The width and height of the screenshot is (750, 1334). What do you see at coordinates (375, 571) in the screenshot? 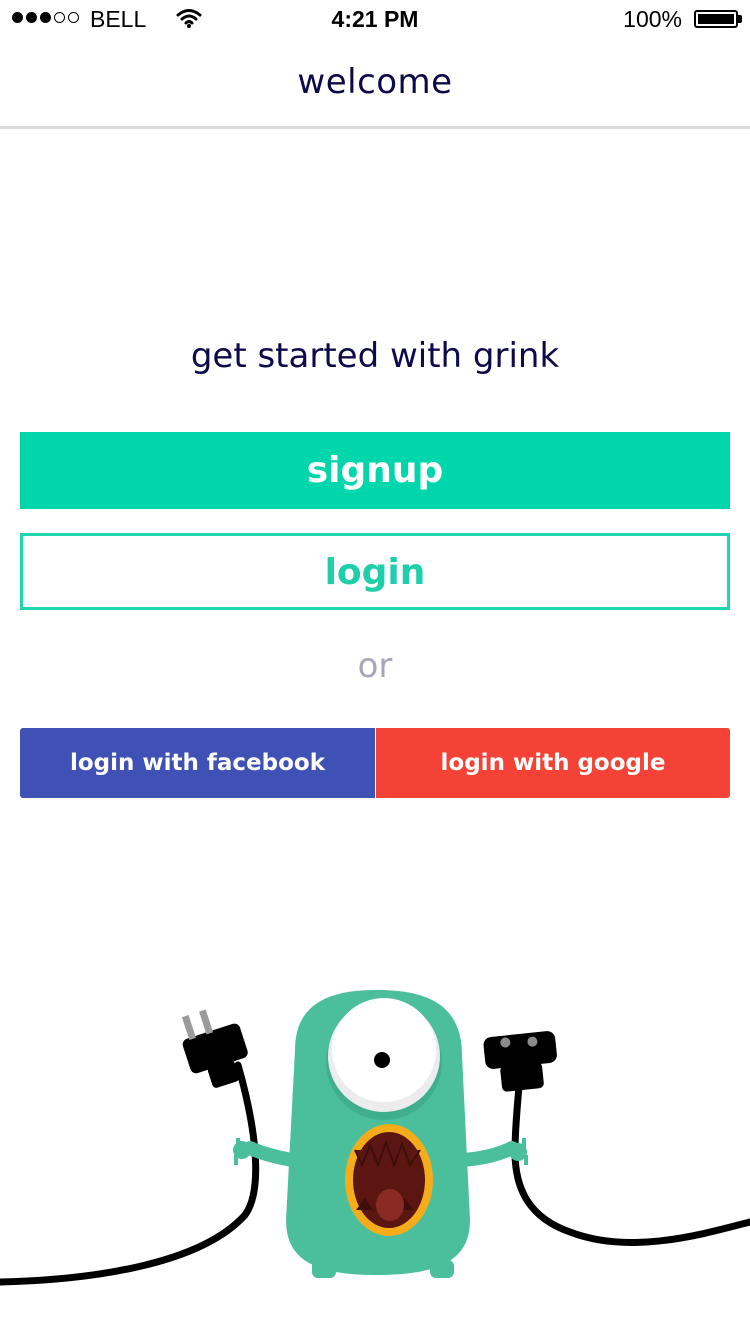
I see `login-button: login` at bounding box center [375, 571].